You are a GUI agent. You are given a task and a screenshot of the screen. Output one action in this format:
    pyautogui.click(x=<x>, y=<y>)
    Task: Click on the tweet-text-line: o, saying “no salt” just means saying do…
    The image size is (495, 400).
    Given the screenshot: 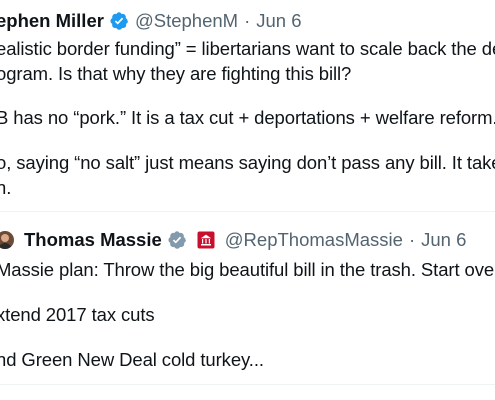 What is the action you would take?
    pyautogui.click(x=247, y=162)
    